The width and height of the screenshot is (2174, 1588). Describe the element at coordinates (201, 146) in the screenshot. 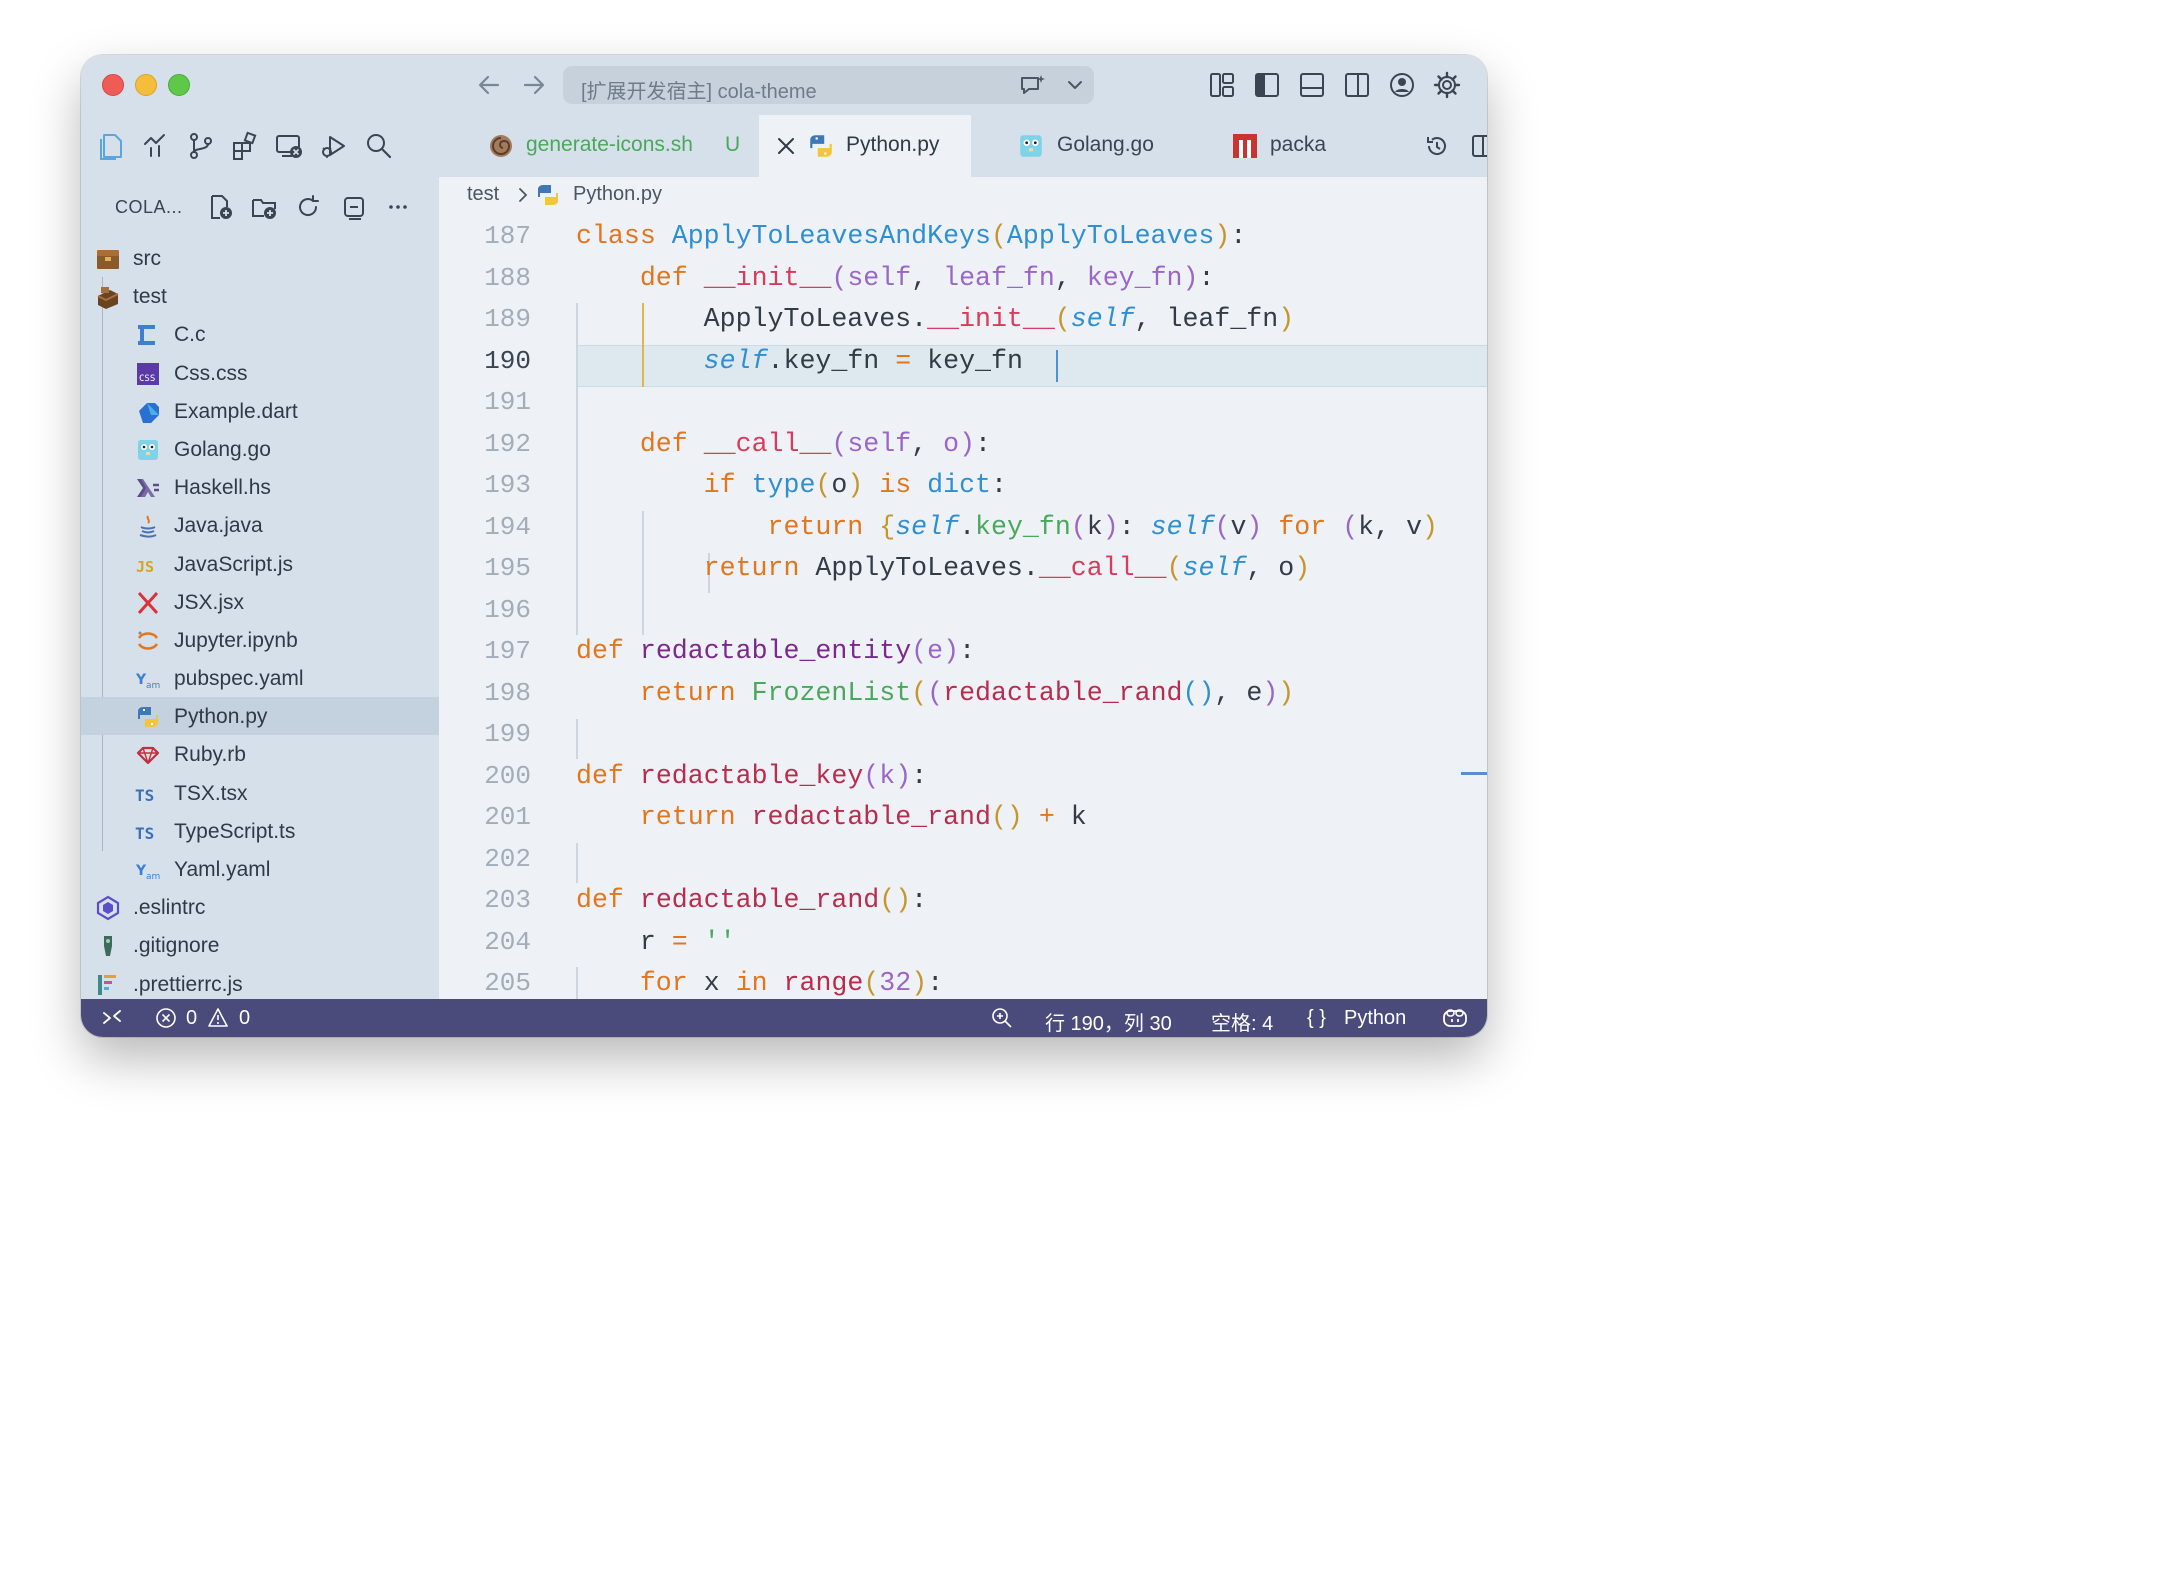

I see `source-control-icon` at that location.